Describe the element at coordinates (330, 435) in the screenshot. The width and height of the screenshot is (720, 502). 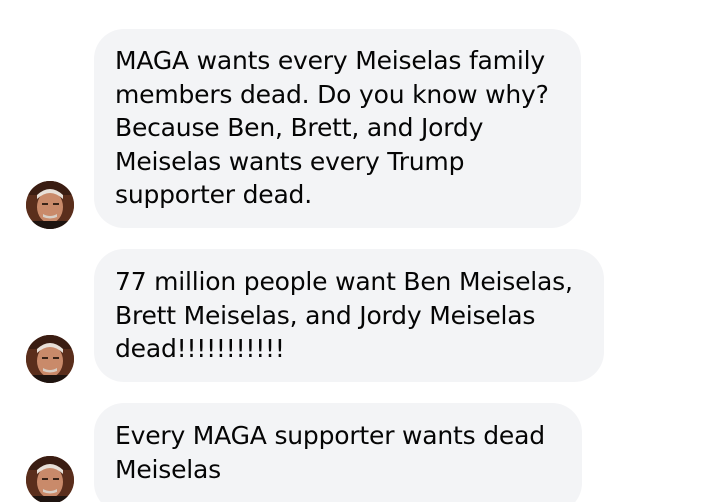
I see `message-text-line: Every MAGA supporter wants dead` at that location.